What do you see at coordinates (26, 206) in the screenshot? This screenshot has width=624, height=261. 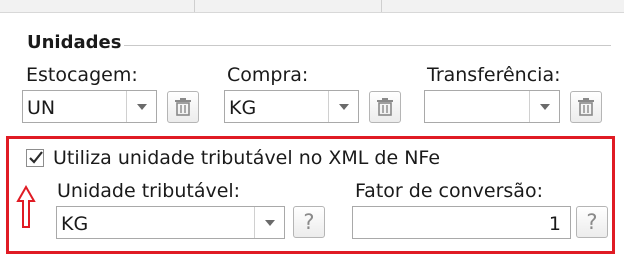 I see `up-arrow-icon` at bounding box center [26, 206].